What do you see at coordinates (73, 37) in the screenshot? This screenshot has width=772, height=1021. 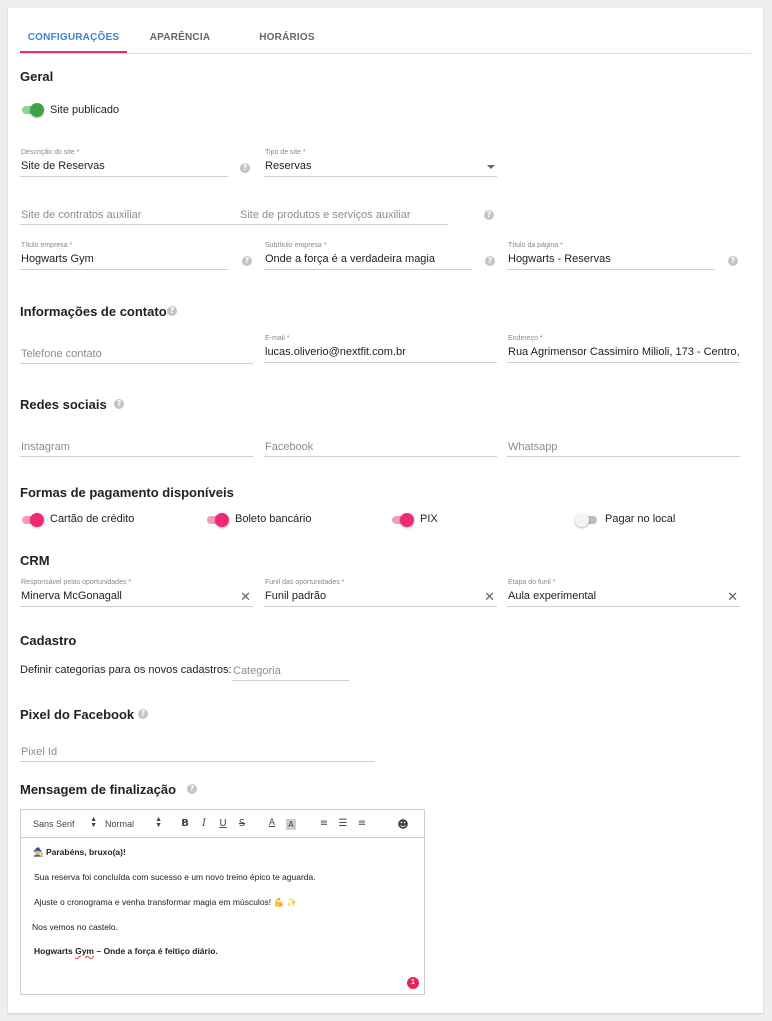 I see `tab-configuracoes: CONFIGURAÇÕES` at bounding box center [73, 37].